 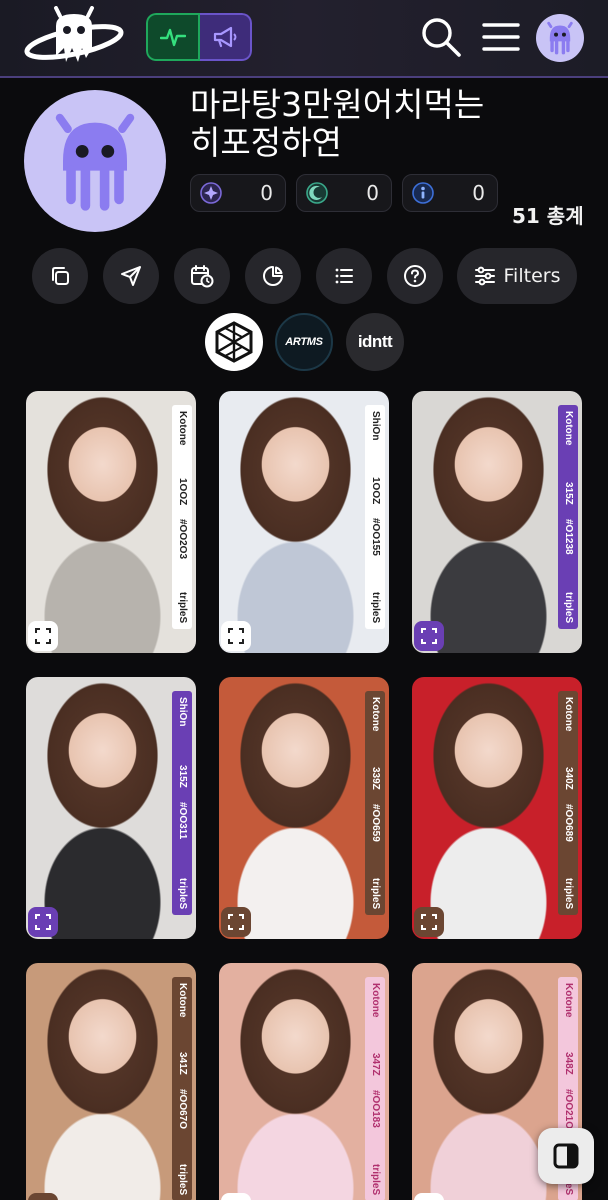 I want to click on search-icon, so click(x=441, y=37).